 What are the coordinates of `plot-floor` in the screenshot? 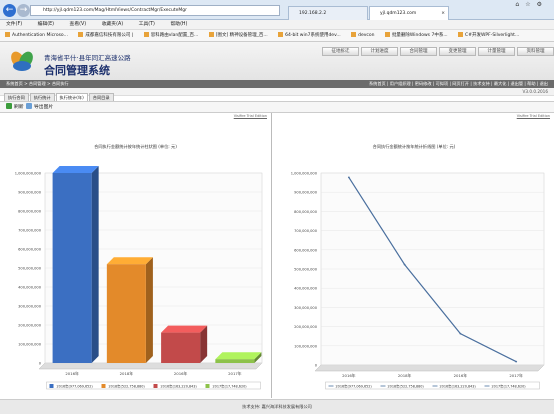 It's located at (429, 368).